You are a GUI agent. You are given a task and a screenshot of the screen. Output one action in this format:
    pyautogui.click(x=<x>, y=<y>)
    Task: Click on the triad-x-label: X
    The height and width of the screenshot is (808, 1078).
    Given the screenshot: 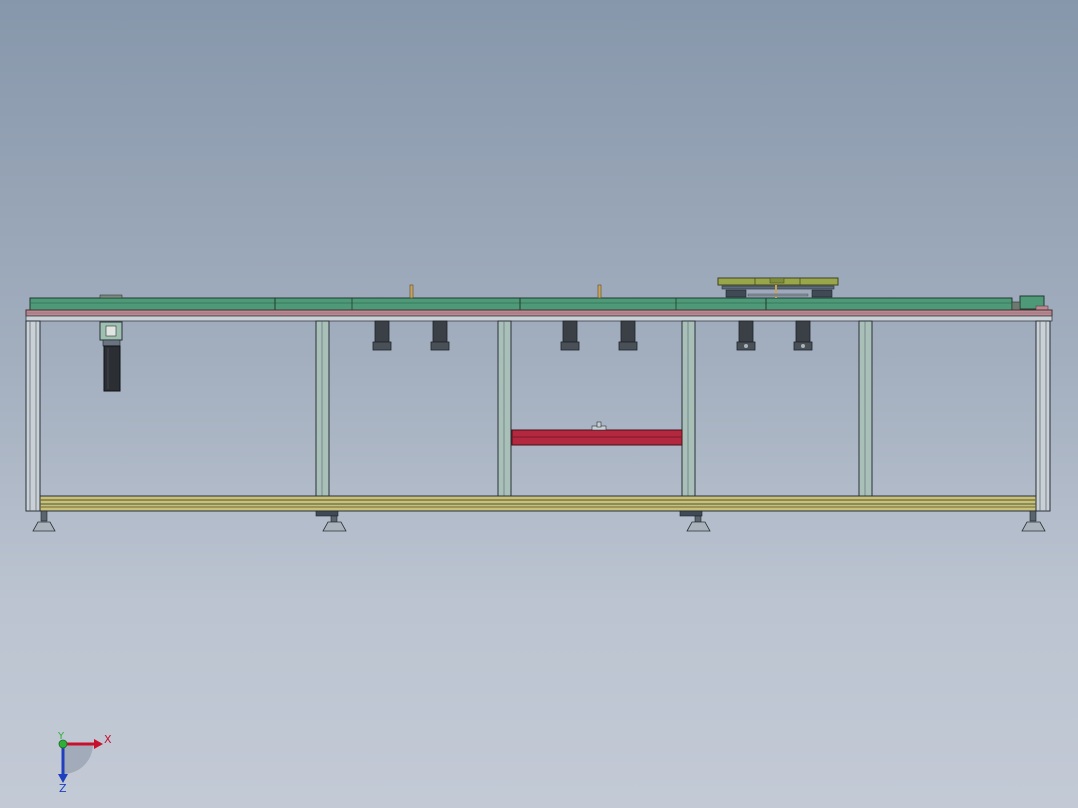 What is the action you would take?
    pyautogui.click(x=108, y=739)
    